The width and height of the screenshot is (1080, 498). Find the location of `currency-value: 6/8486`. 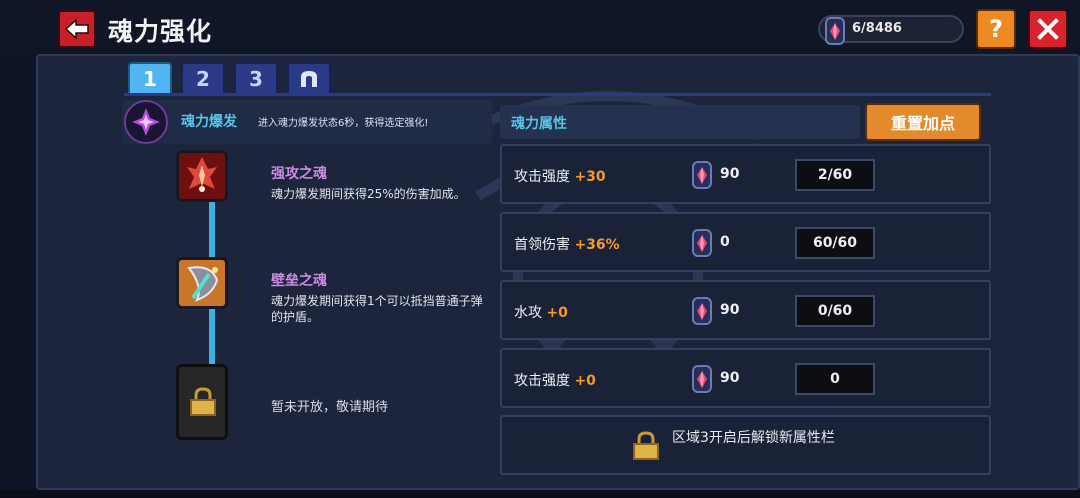

currency-value: 6/8486 is located at coordinates (877, 28).